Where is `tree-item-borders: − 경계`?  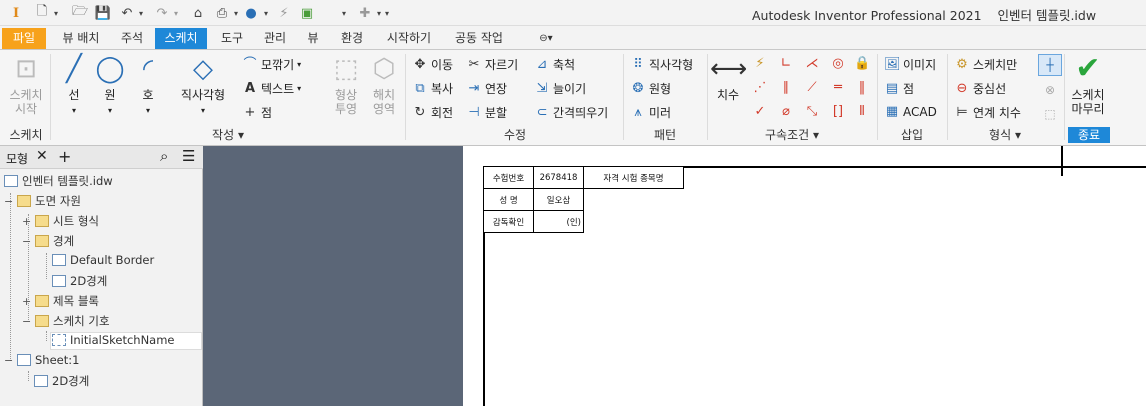 tree-item-borders: − 경계 is located at coordinates (48, 241).